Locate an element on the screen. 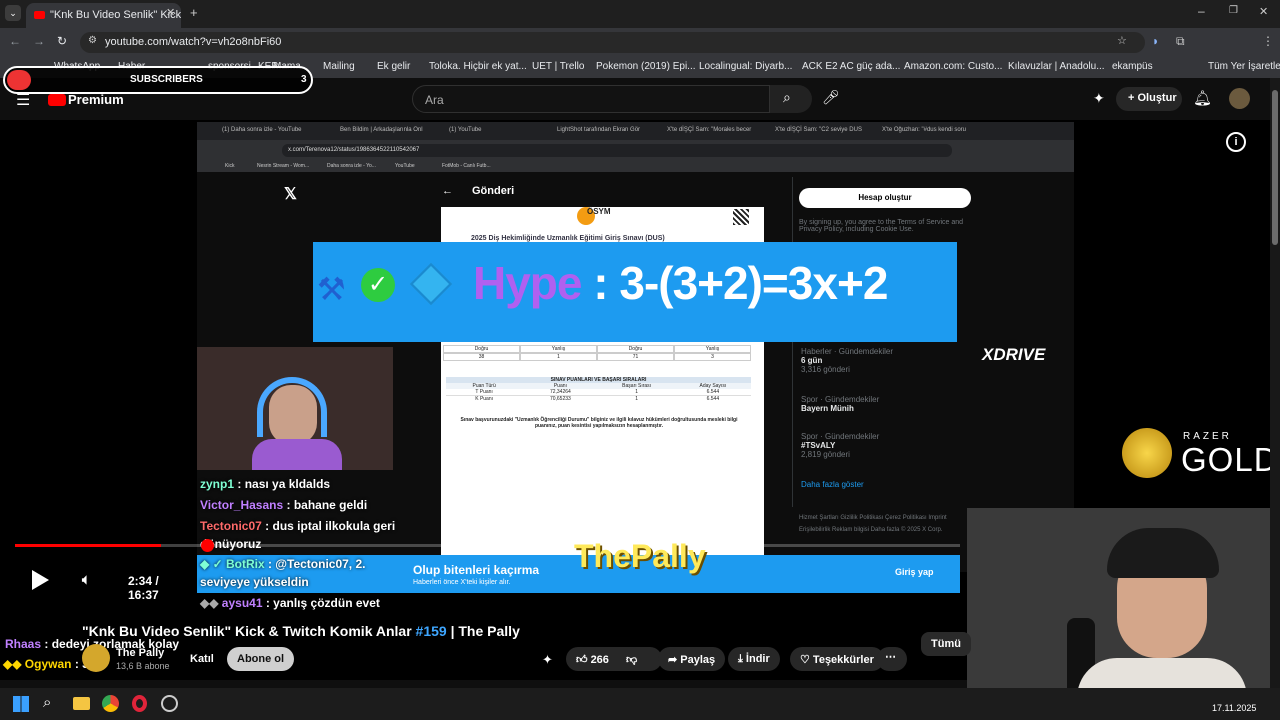 The width and height of the screenshot is (1280, 720). doc-logo-text: ÖSYM is located at coordinates (599, 211).